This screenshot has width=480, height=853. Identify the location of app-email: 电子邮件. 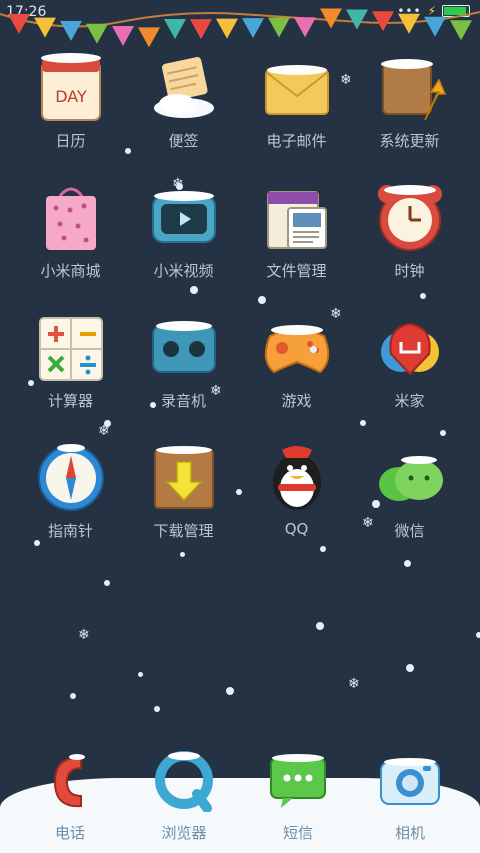
(296, 100).